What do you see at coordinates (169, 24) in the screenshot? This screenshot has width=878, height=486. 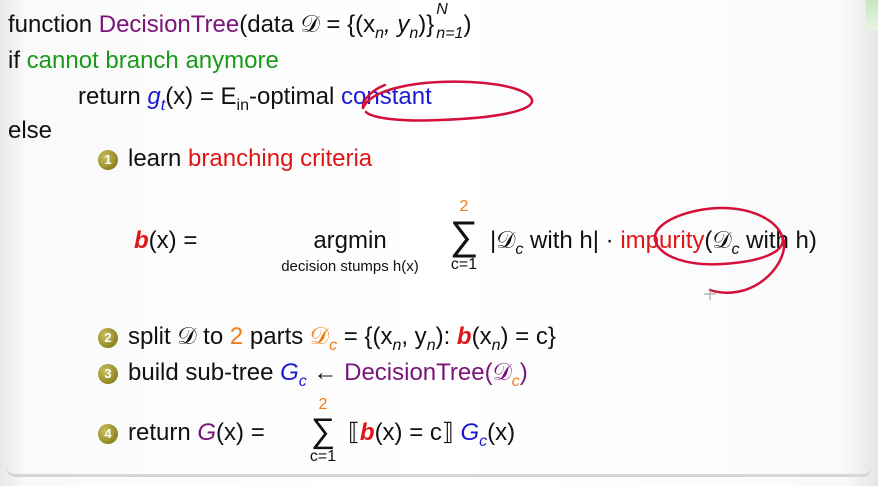 I see `function-name: DecisionTree` at bounding box center [169, 24].